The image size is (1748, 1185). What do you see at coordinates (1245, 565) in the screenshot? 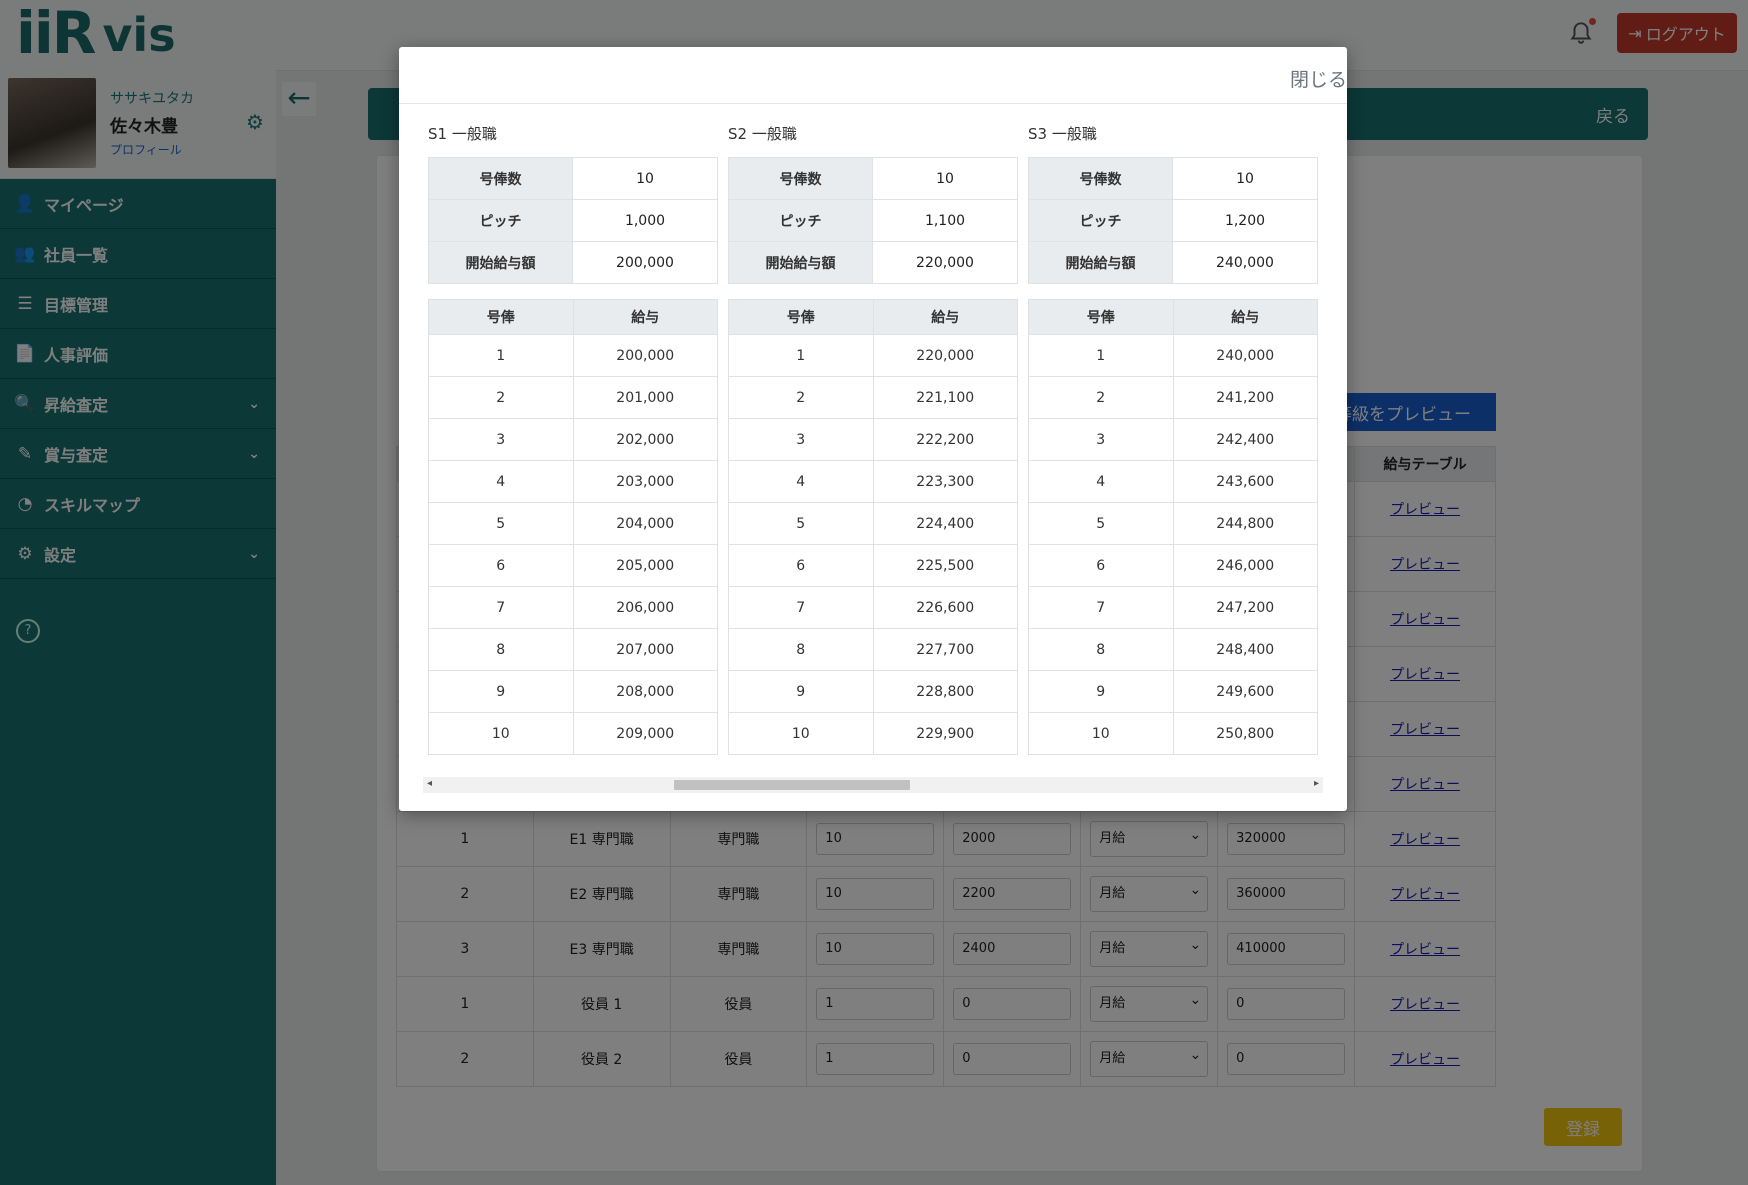
I see `salary-cell: 246,000` at bounding box center [1245, 565].